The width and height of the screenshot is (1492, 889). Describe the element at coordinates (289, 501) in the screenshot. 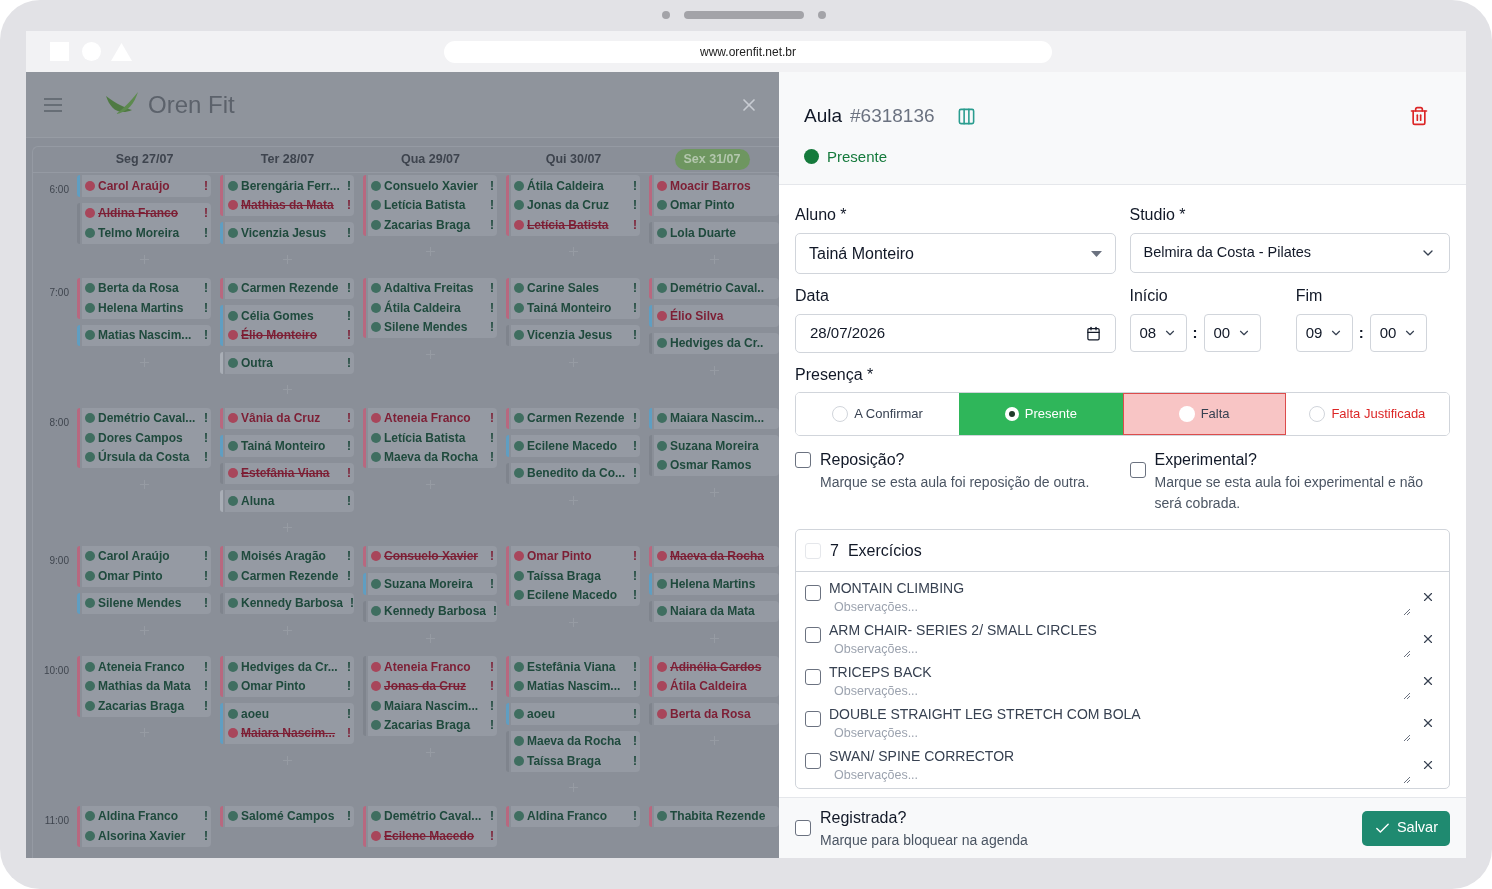

I see `class-card: Aluna !` at that location.